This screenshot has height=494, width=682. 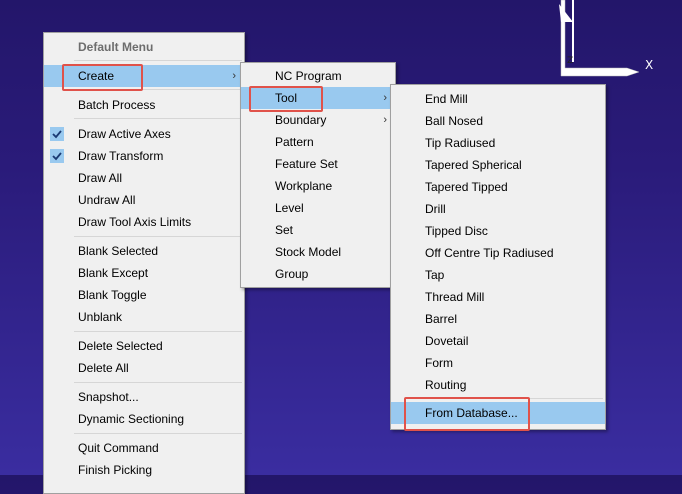 What do you see at coordinates (318, 208) in the screenshot?
I see `menu-item-level: Level` at bounding box center [318, 208].